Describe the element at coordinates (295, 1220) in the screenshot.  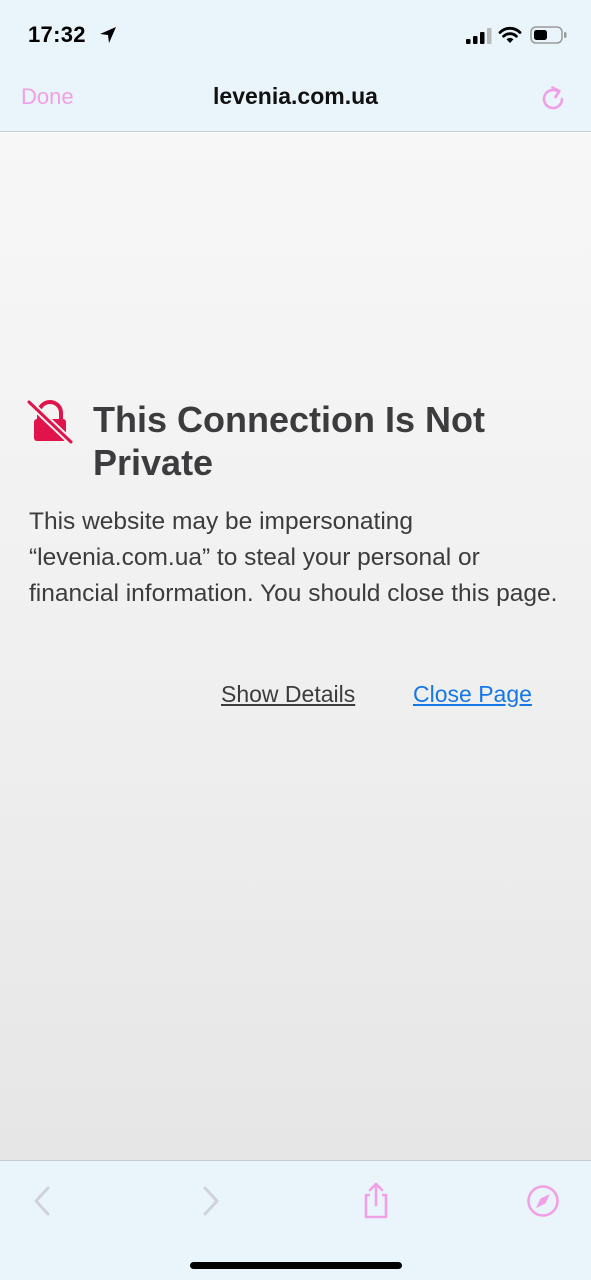
I see `bottom-toolbar` at that location.